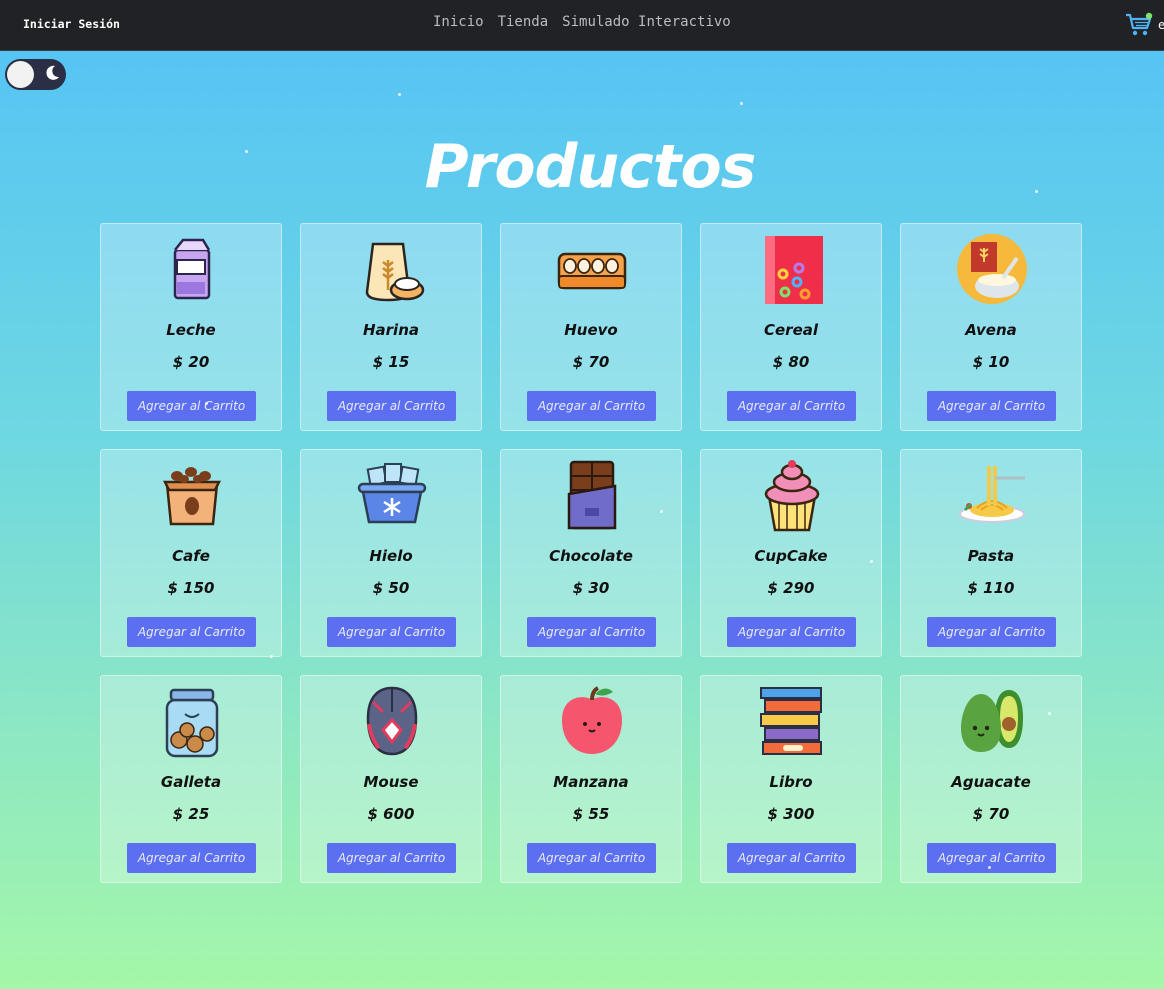  What do you see at coordinates (1161, 25) in the screenshot?
I see `cart-count-text: e` at bounding box center [1161, 25].